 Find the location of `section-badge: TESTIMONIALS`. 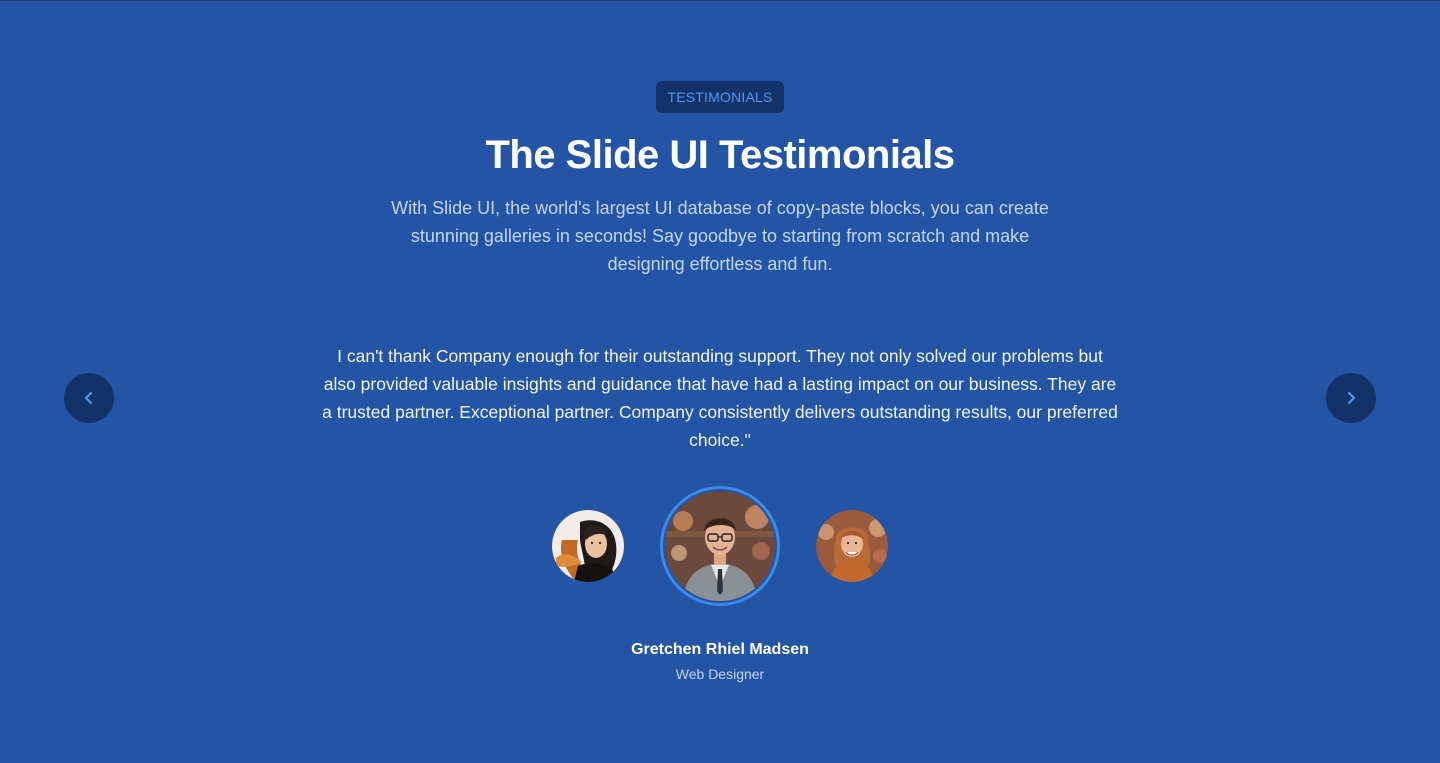

section-badge: TESTIMONIALS is located at coordinates (720, 97).